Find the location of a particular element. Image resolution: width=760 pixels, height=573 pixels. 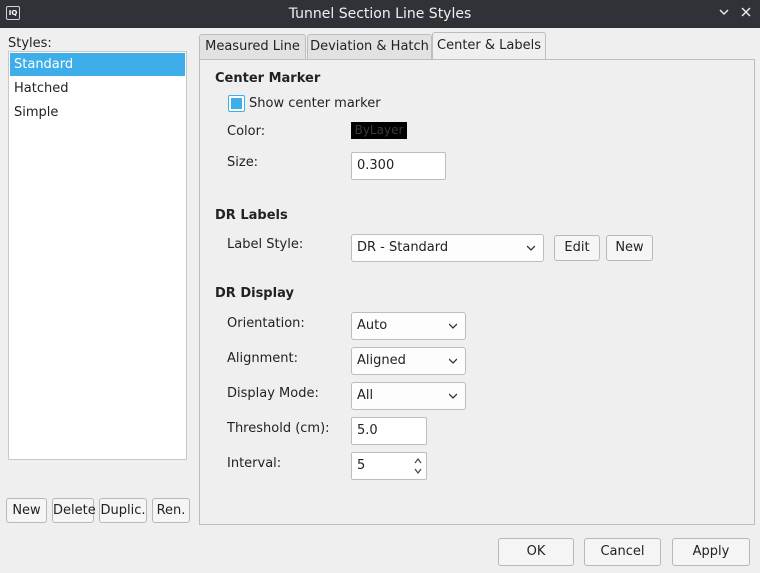

styles-label: Styles: is located at coordinates (30, 43).